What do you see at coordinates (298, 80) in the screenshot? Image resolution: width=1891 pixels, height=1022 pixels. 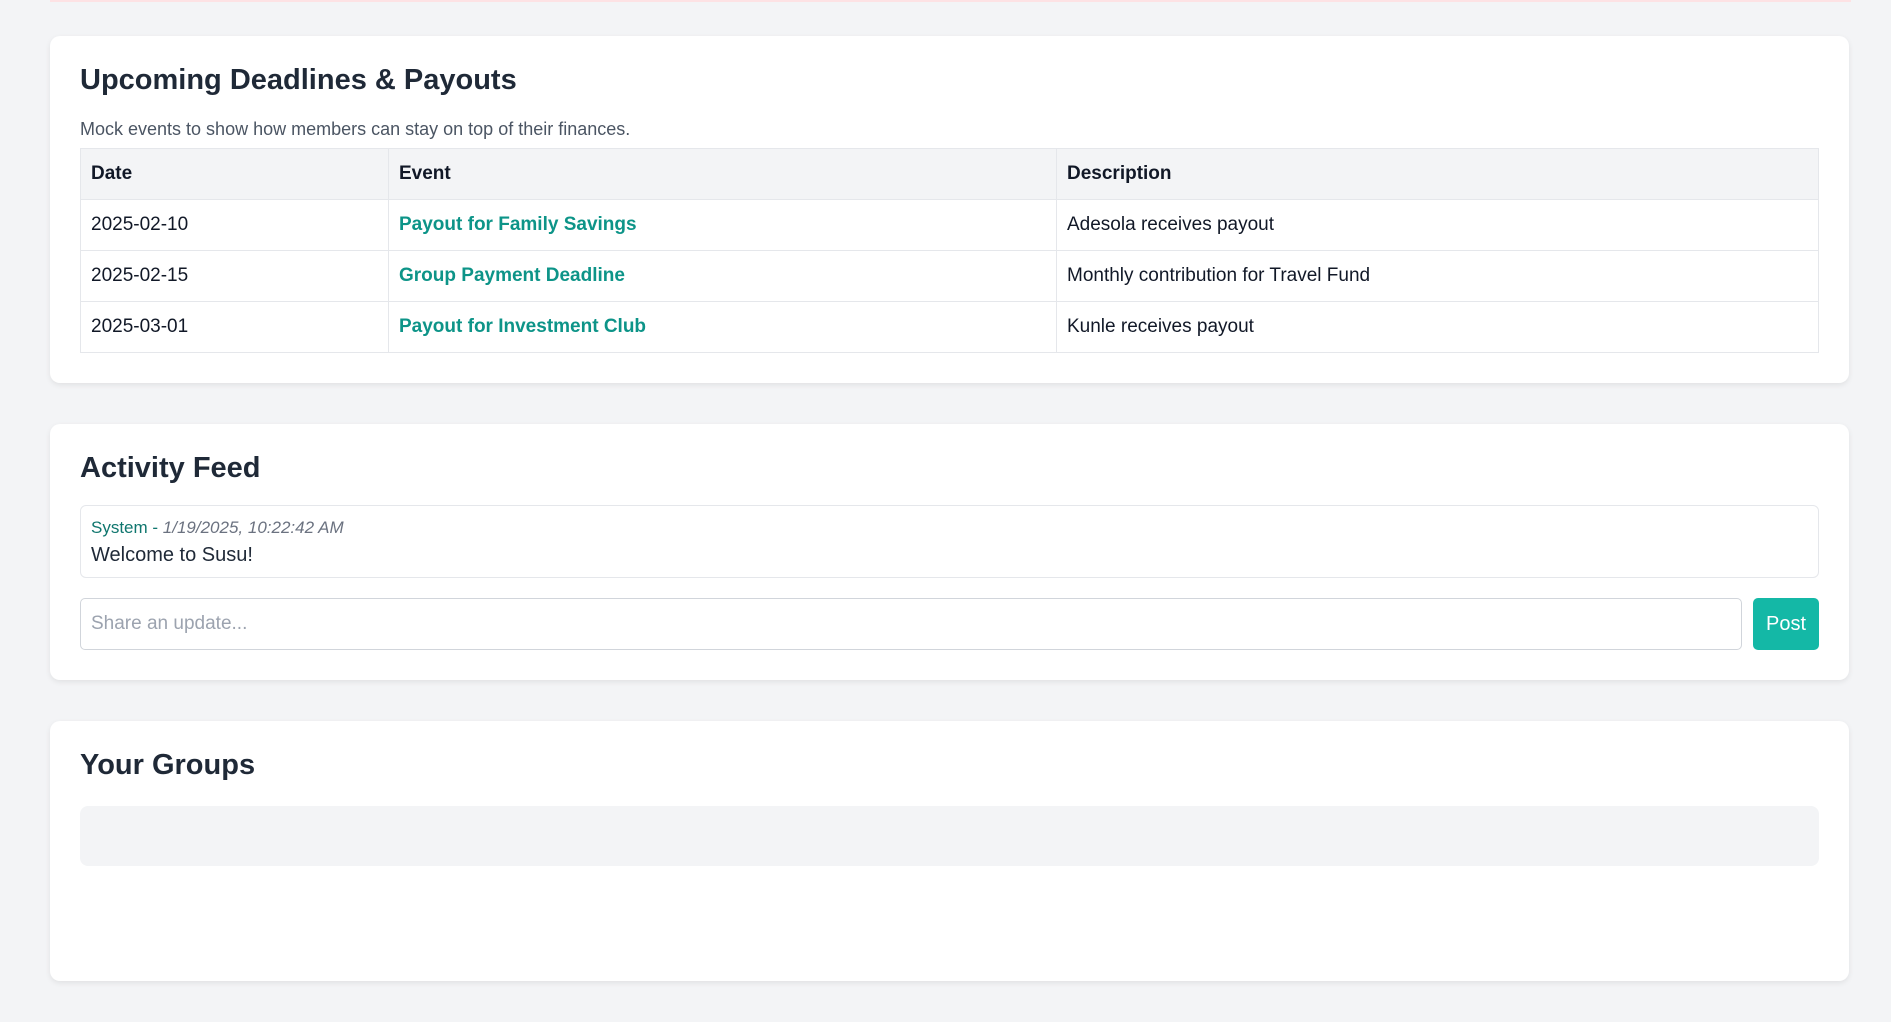 I see `deadlines-title: Upcoming Deadlines & Payouts` at bounding box center [298, 80].